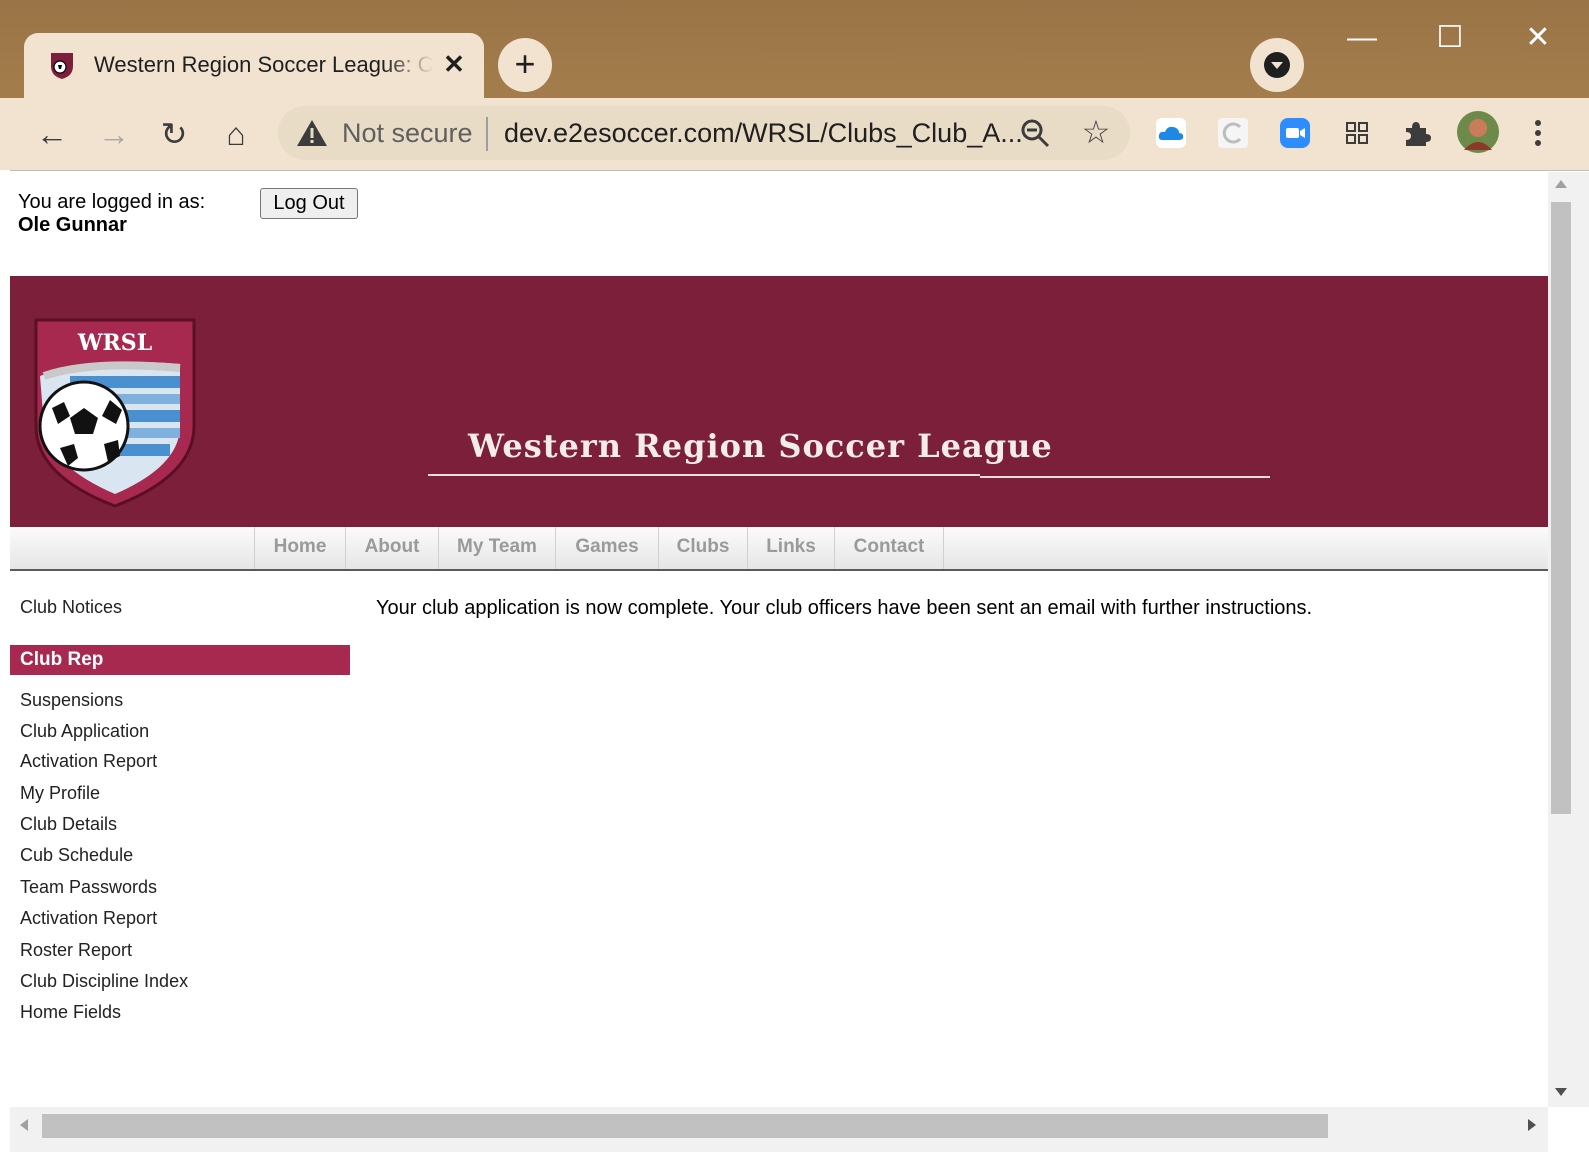 The height and width of the screenshot is (1152, 1589). I want to click on menu-dots-icon, so click(1538, 133).